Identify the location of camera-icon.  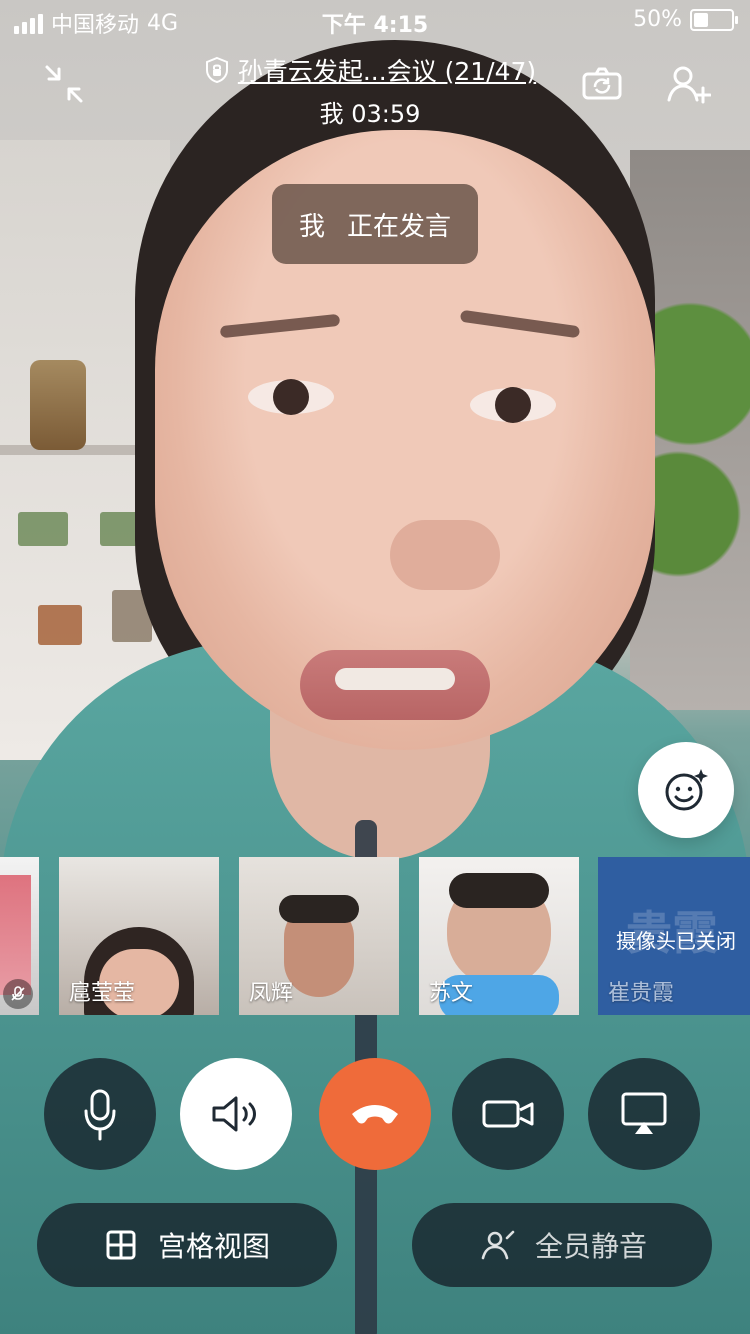
(508, 1114).